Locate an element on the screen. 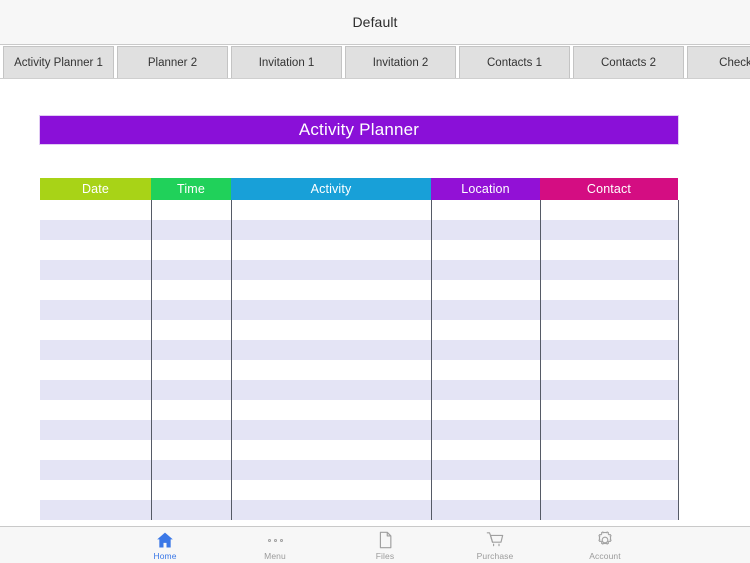  column-header-location: Location is located at coordinates (485, 189).